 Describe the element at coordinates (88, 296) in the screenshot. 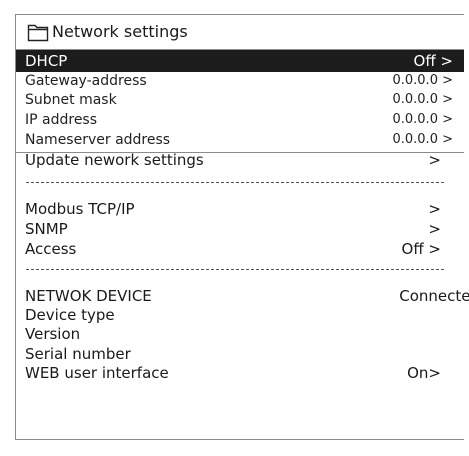

I see `device-label: NETWOK DEVICE` at that location.